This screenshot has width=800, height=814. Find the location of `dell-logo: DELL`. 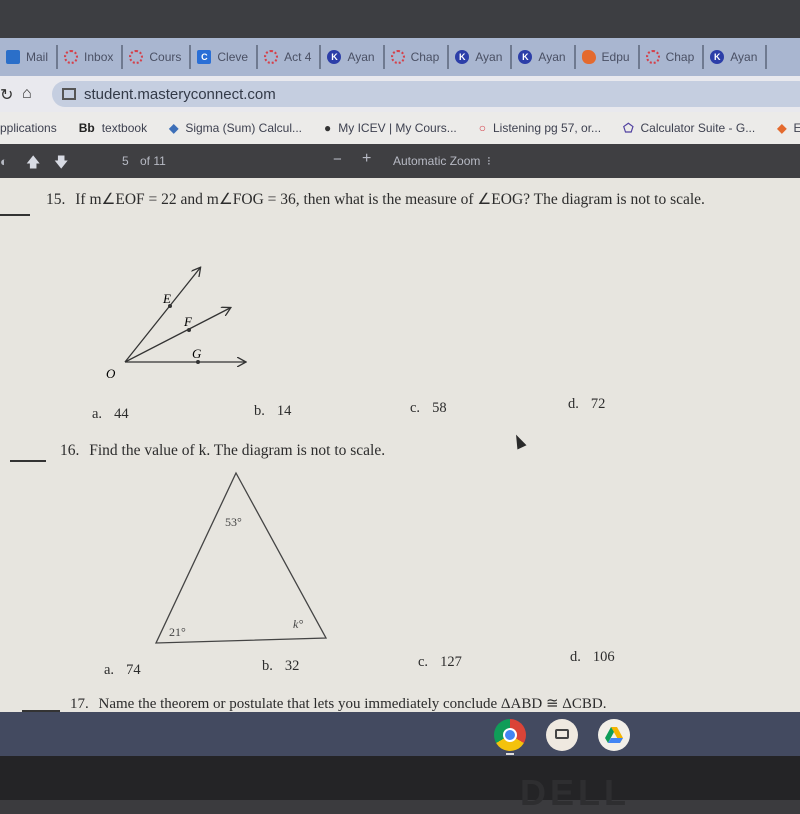

dell-logo: DELL is located at coordinates (575, 792).